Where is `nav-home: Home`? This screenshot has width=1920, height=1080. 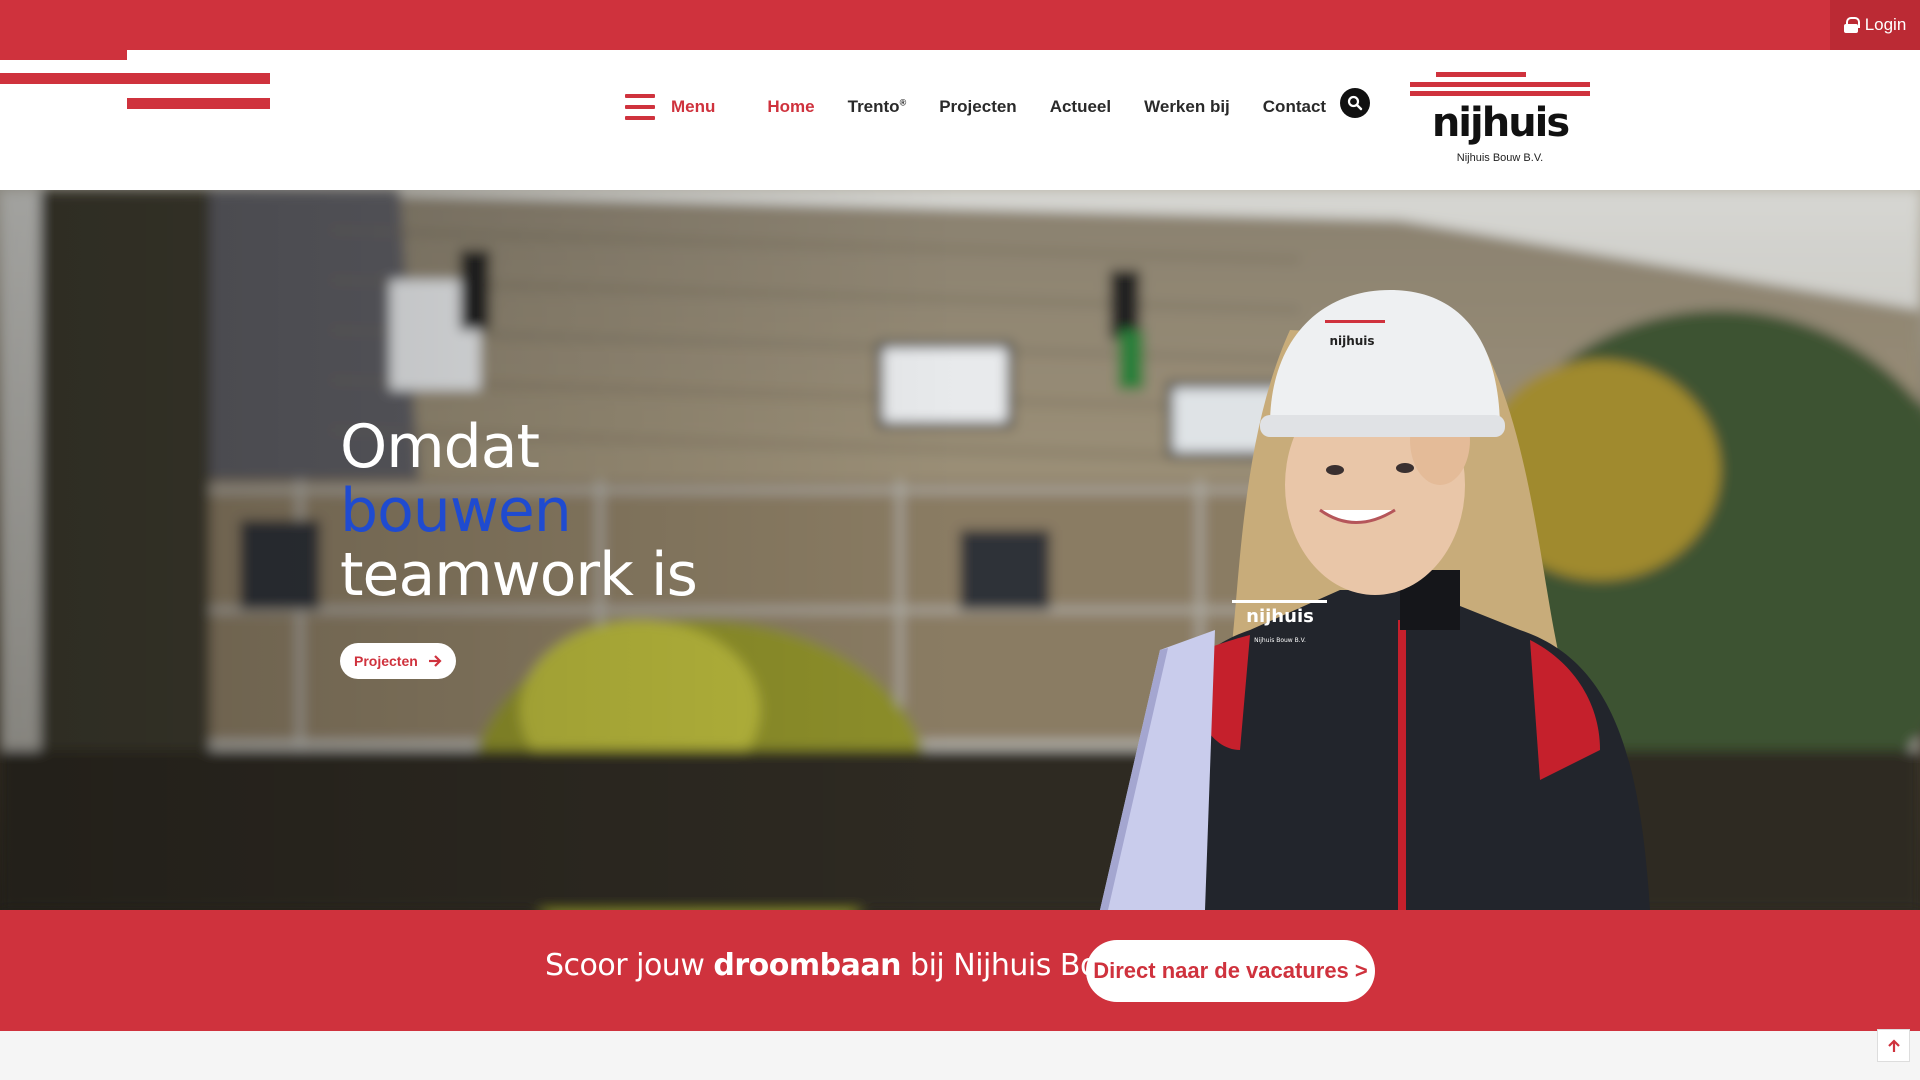 nav-home: Home is located at coordinates (790, 107).